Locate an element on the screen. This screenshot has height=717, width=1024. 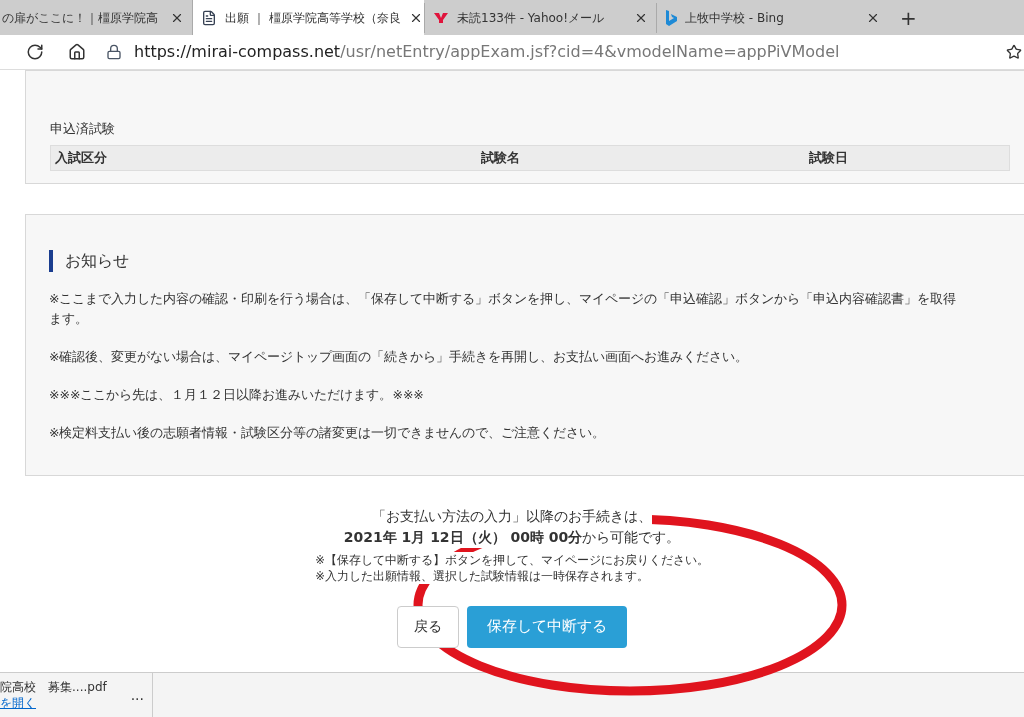
bing-logo-icon is located at coordinates (671, 18).